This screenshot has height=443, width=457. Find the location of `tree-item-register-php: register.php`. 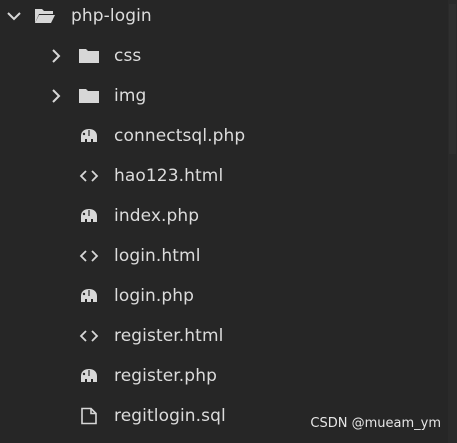

tree-item-register-php: register.php is located at coordinates (220, 376).